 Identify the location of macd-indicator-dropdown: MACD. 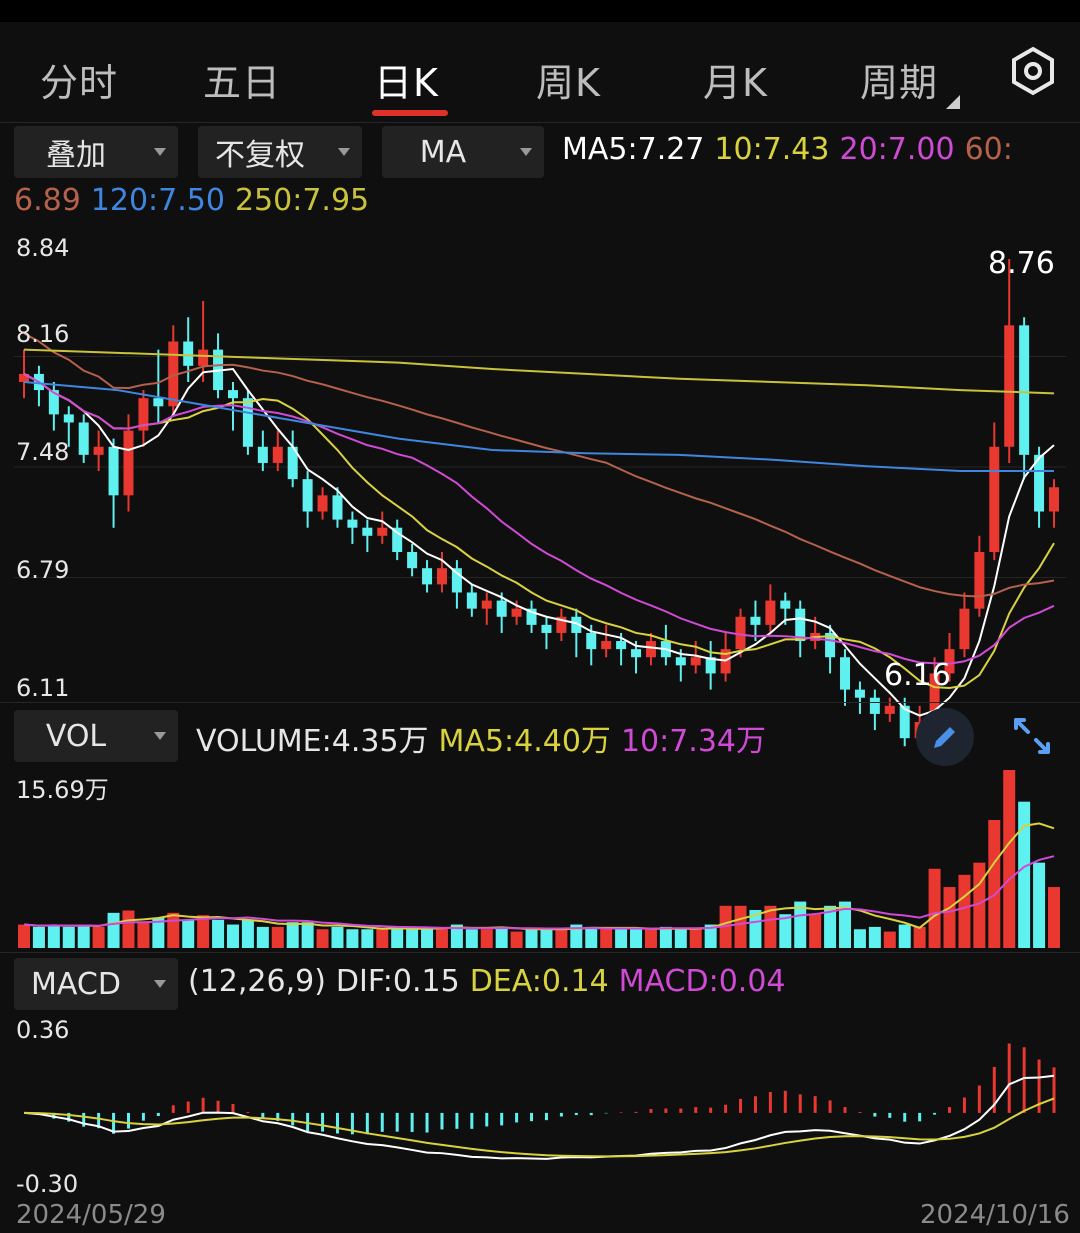
(96, 984).